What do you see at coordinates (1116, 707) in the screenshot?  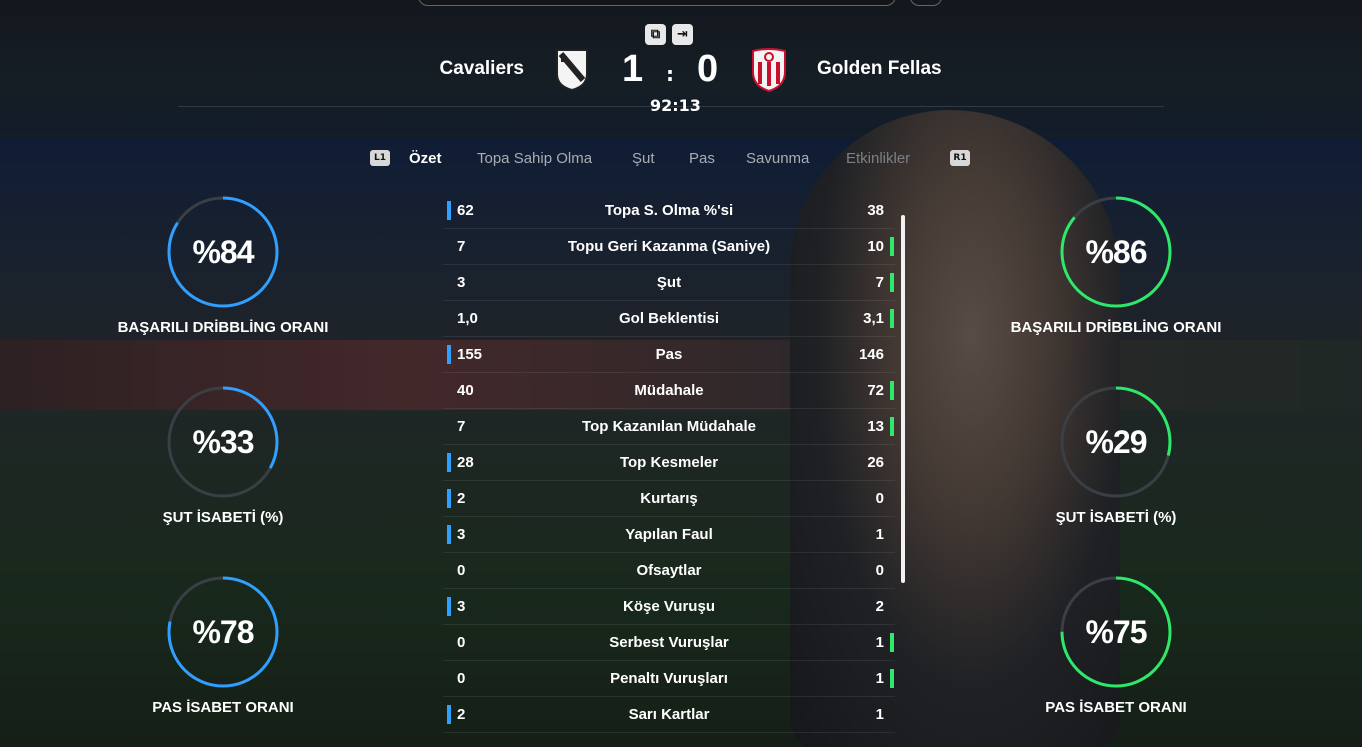 I see `away-pass-accuracy-label: PAS İSABET ORANI` at bounding box center [1116, 707].